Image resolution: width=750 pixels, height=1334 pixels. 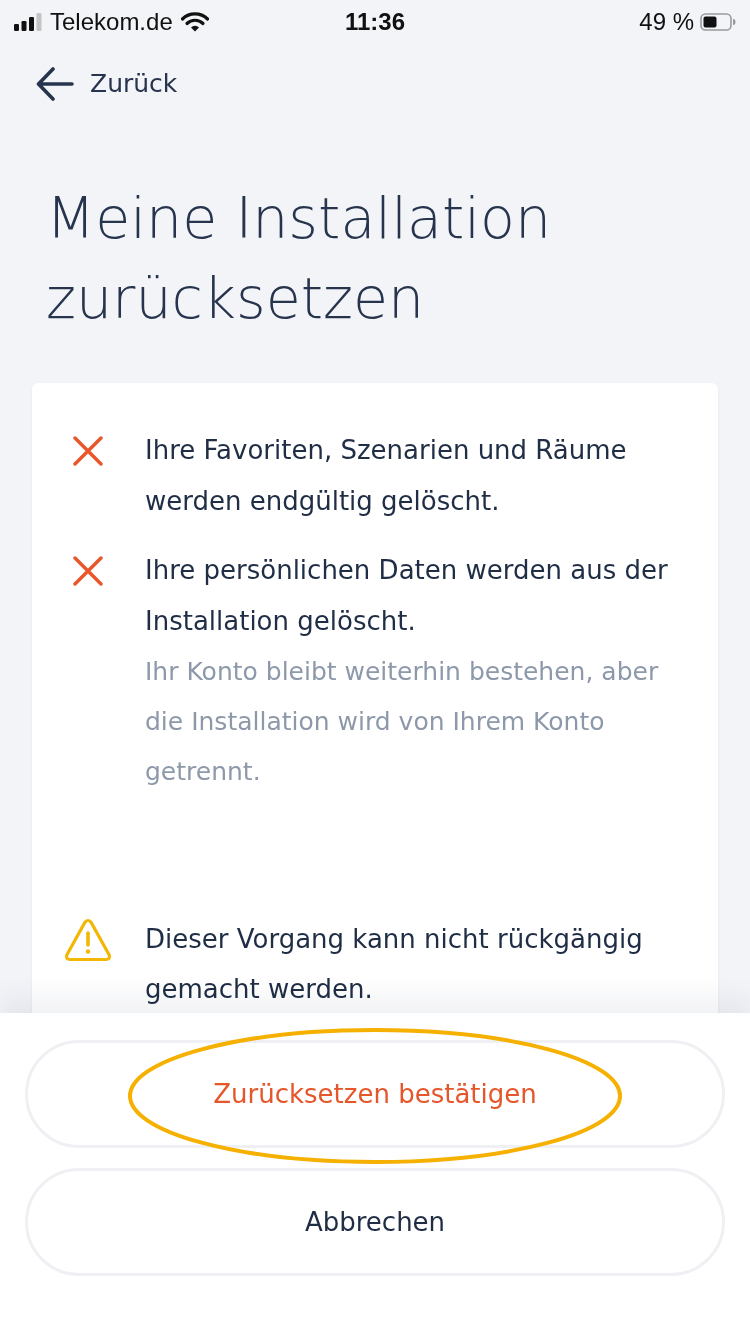 What do you see at coordinates (375, 22) in the screenshot?
I see `clock-time: 11:36` at bounding box center [375, 22].